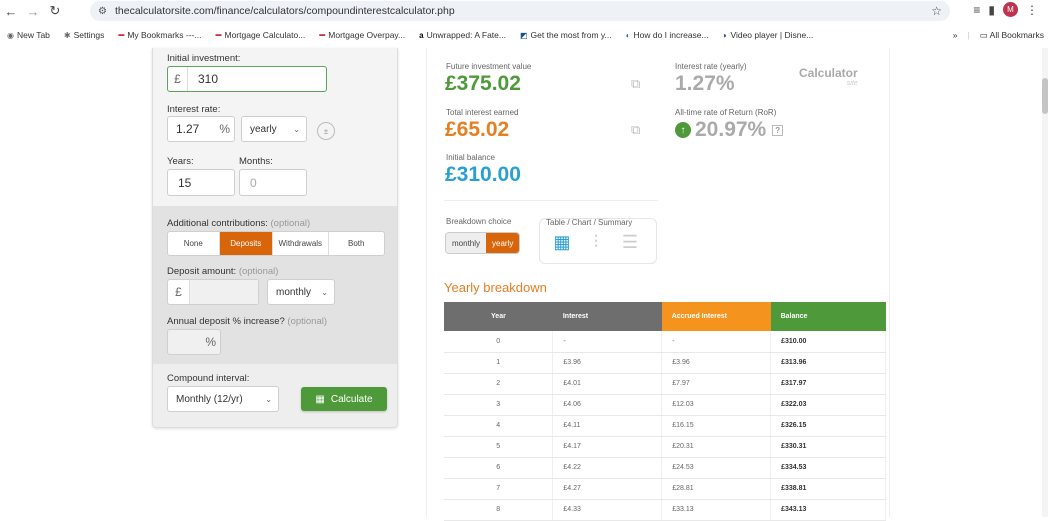  Describe the element at coordinates (188, 129) in the screenshot. I see `interest-rate-value: 1.27` at that location.